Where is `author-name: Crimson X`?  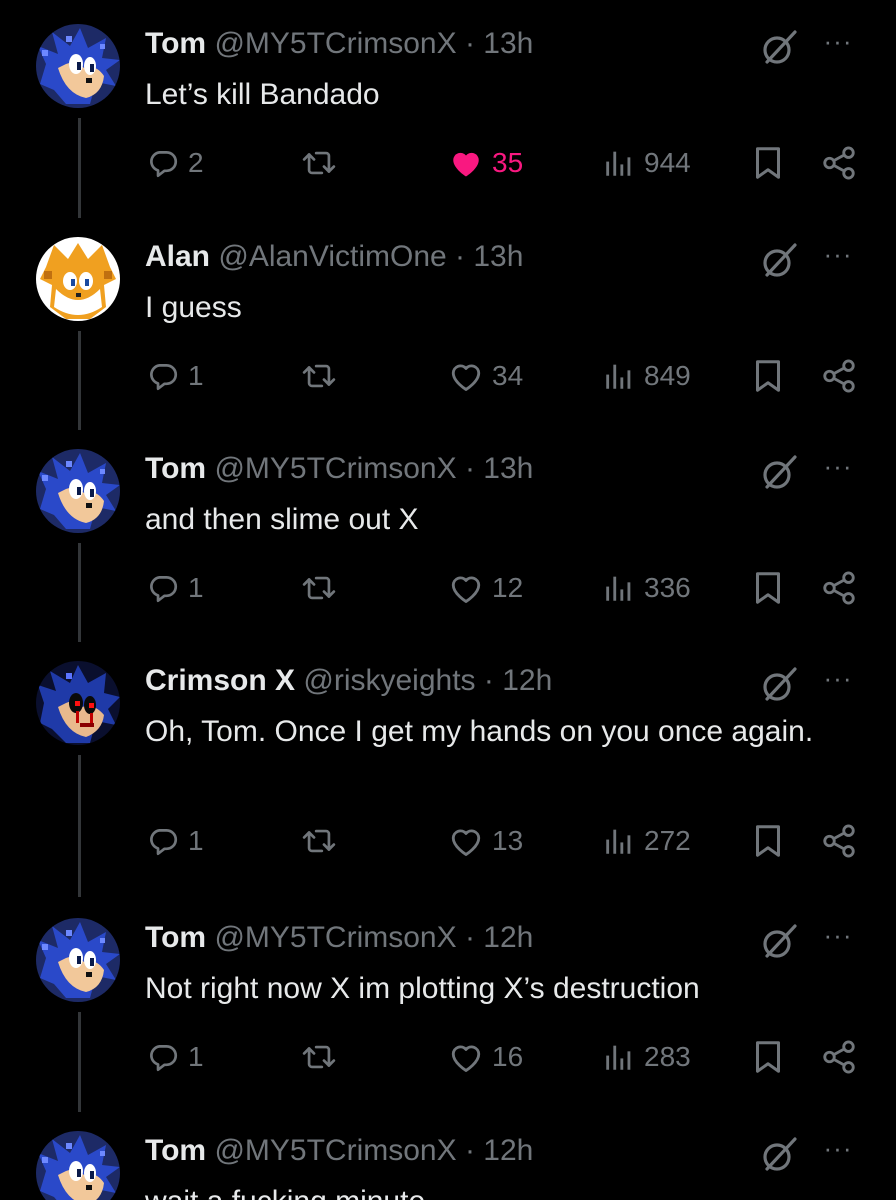 author-name: Crimson X is located at coordinates (220, 680).